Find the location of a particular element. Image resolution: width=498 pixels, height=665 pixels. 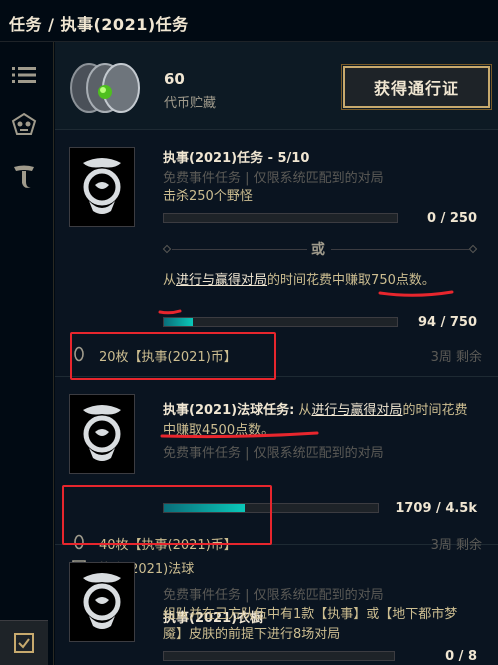

objective-suffix: 赚取750点数。 is located at coordinates (390, 280).